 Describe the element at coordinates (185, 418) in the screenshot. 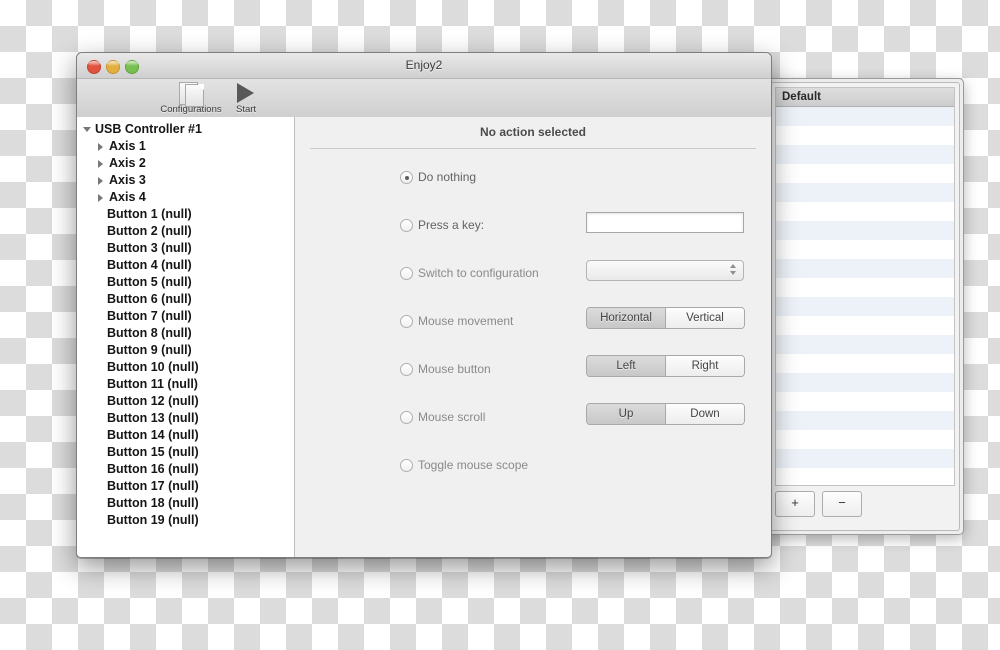

I see `tree-item-button: Button 13 (null)` at that location.